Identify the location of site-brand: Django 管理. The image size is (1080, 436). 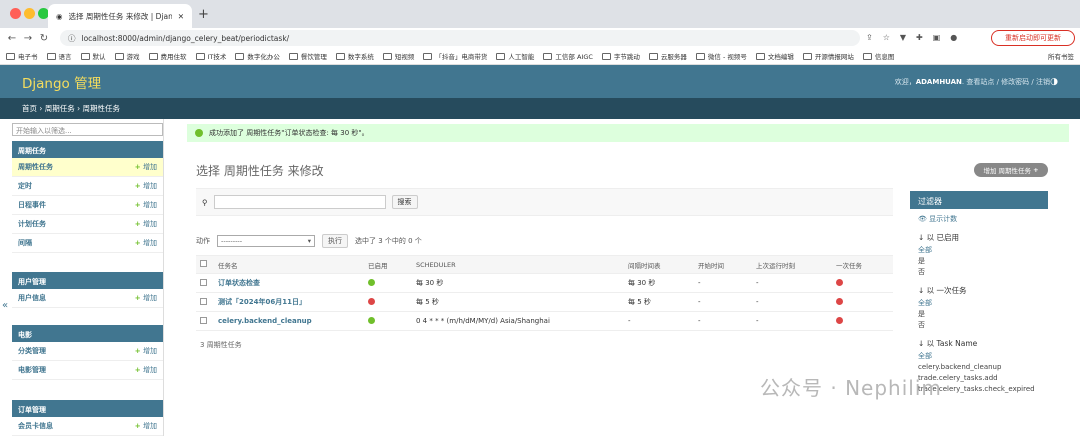
(61, 82).